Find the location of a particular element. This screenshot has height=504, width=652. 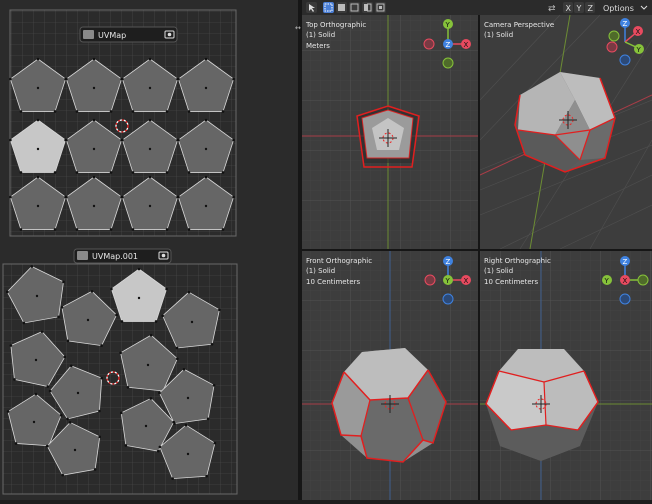

viewport-top-orthographic: Top Orthographic (1) Solid Meters Y X Z is located at coordinates (390, 132).